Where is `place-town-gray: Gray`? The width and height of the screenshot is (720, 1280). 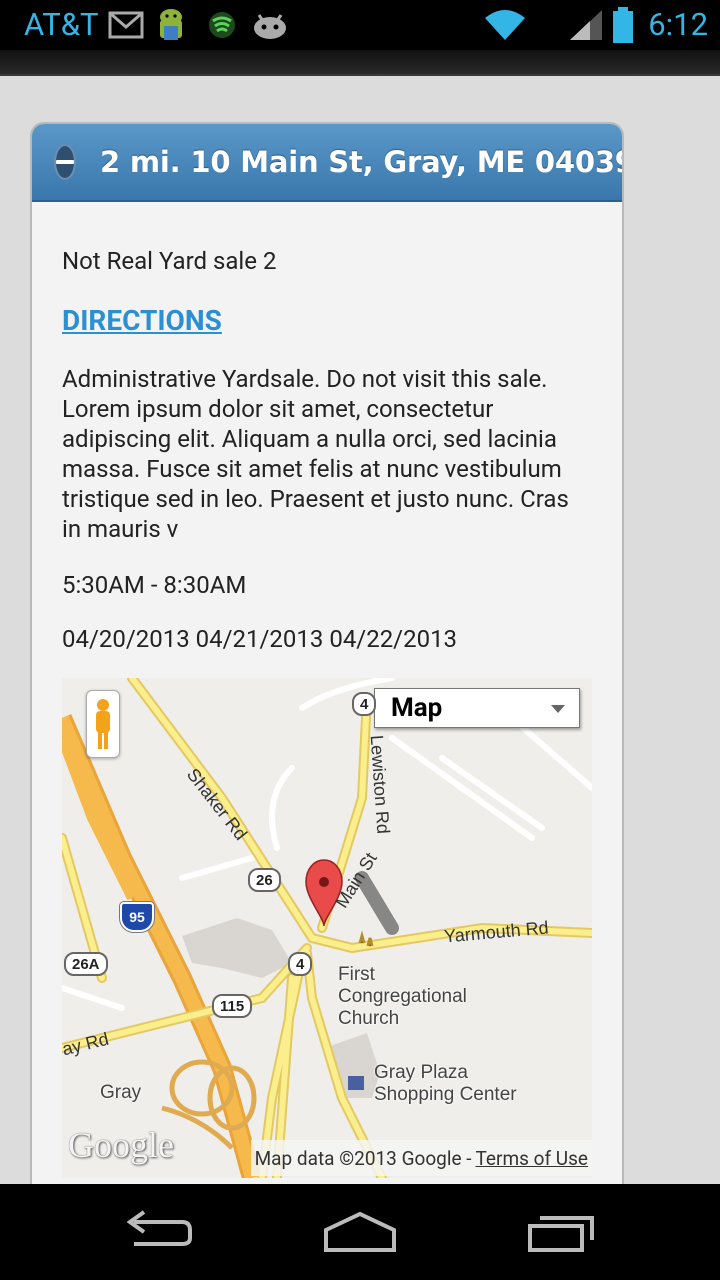
place-town-gray: Gray is located at coordinates (121, 1092).